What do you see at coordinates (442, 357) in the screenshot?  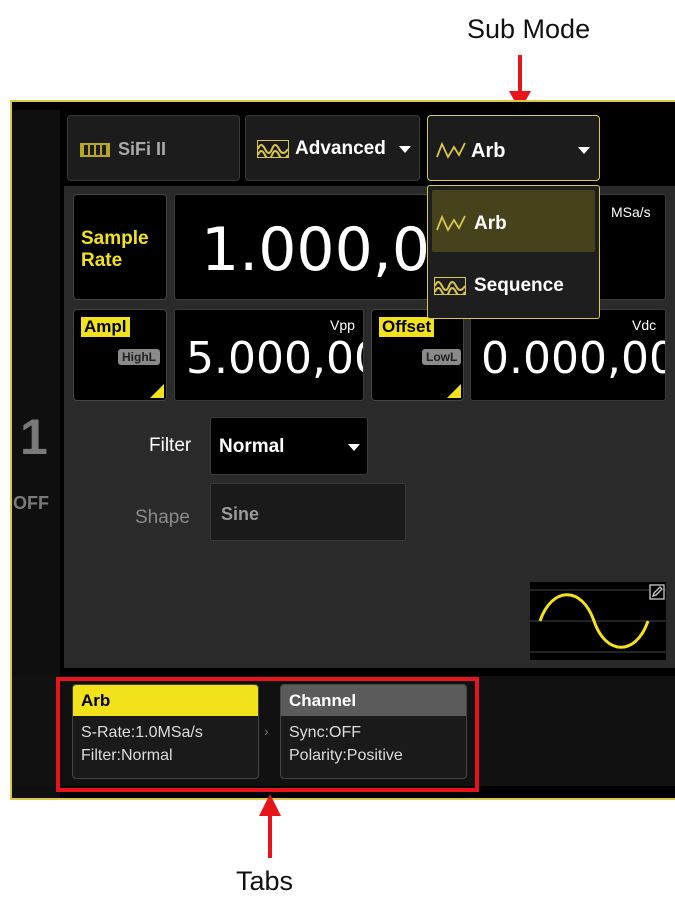 I see `offset-limit-badge: LowL` at bounding box center [442, 357].